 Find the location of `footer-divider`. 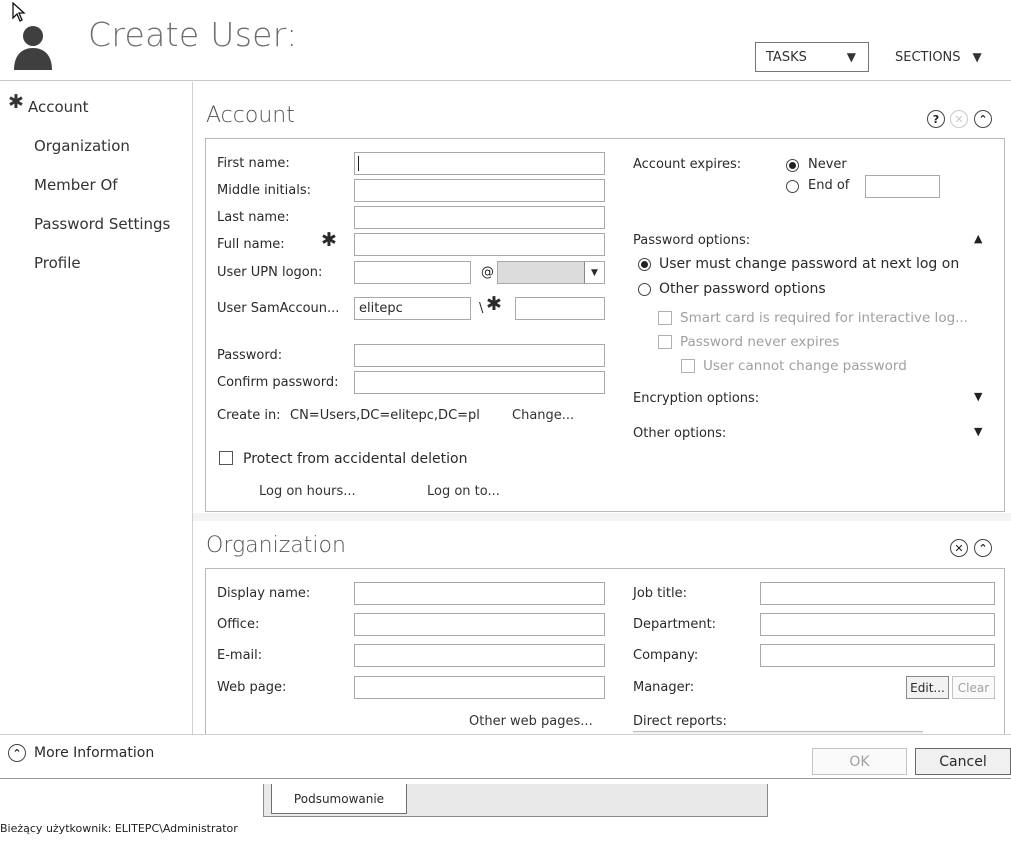

footer-divider is located at coordinates (505, 734).